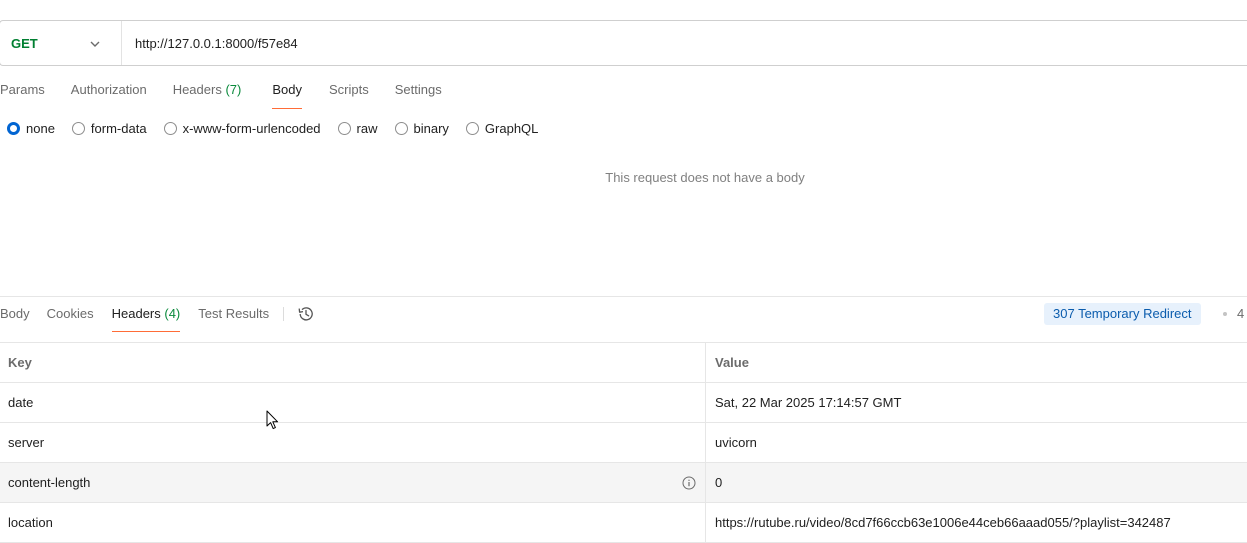 The width and height of the screenshot is (1247, 543). I want to click on response-tabs: Body Cookies Headers (4) Test Results, so click(157, 318).